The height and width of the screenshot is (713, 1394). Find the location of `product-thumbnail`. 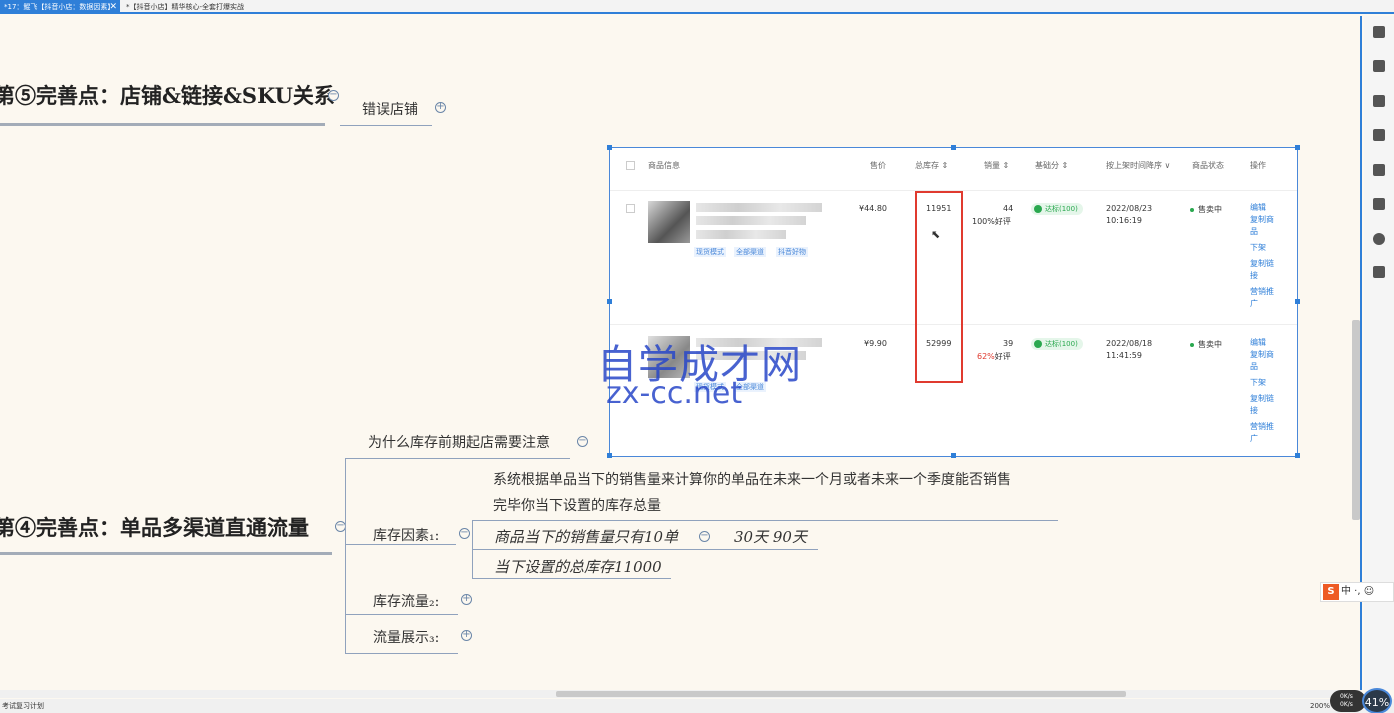

product-thumbnail is located at coordinates (669, 222).